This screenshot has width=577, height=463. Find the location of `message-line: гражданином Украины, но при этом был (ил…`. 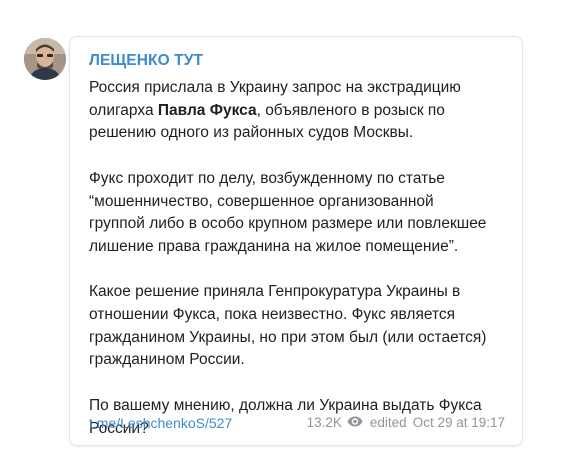

message-line: гражданином Украины, но при этом был (ил… is located at coordinates (303, 338).